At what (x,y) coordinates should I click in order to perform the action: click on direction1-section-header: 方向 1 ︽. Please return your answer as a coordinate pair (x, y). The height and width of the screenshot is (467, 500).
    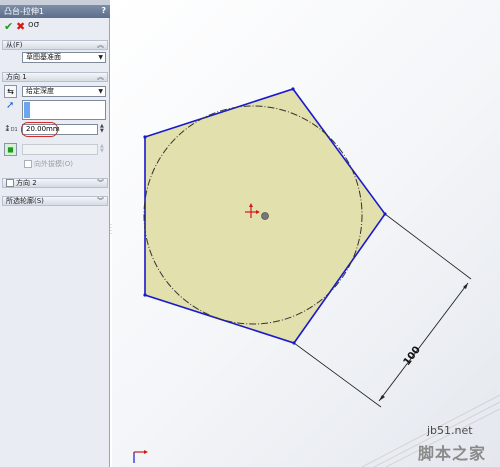
    Looking at the image, I should click on (55, 77).